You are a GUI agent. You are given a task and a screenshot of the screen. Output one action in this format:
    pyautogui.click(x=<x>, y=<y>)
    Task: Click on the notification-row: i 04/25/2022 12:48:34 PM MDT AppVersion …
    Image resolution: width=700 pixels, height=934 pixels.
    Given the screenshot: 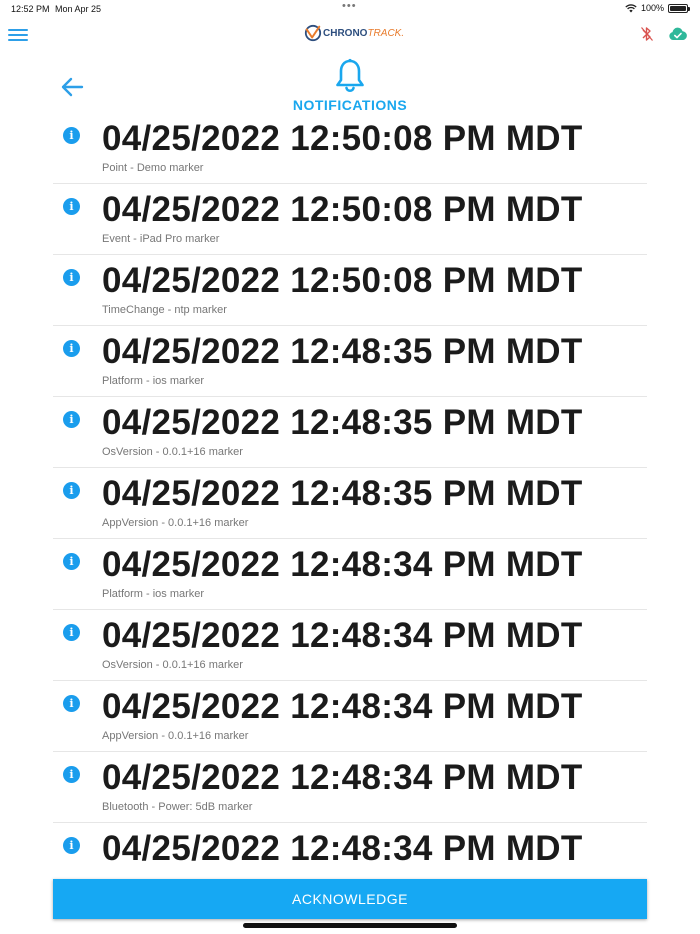 What is the action you would take?
    pyautogui.click(x=350, y=716)
    